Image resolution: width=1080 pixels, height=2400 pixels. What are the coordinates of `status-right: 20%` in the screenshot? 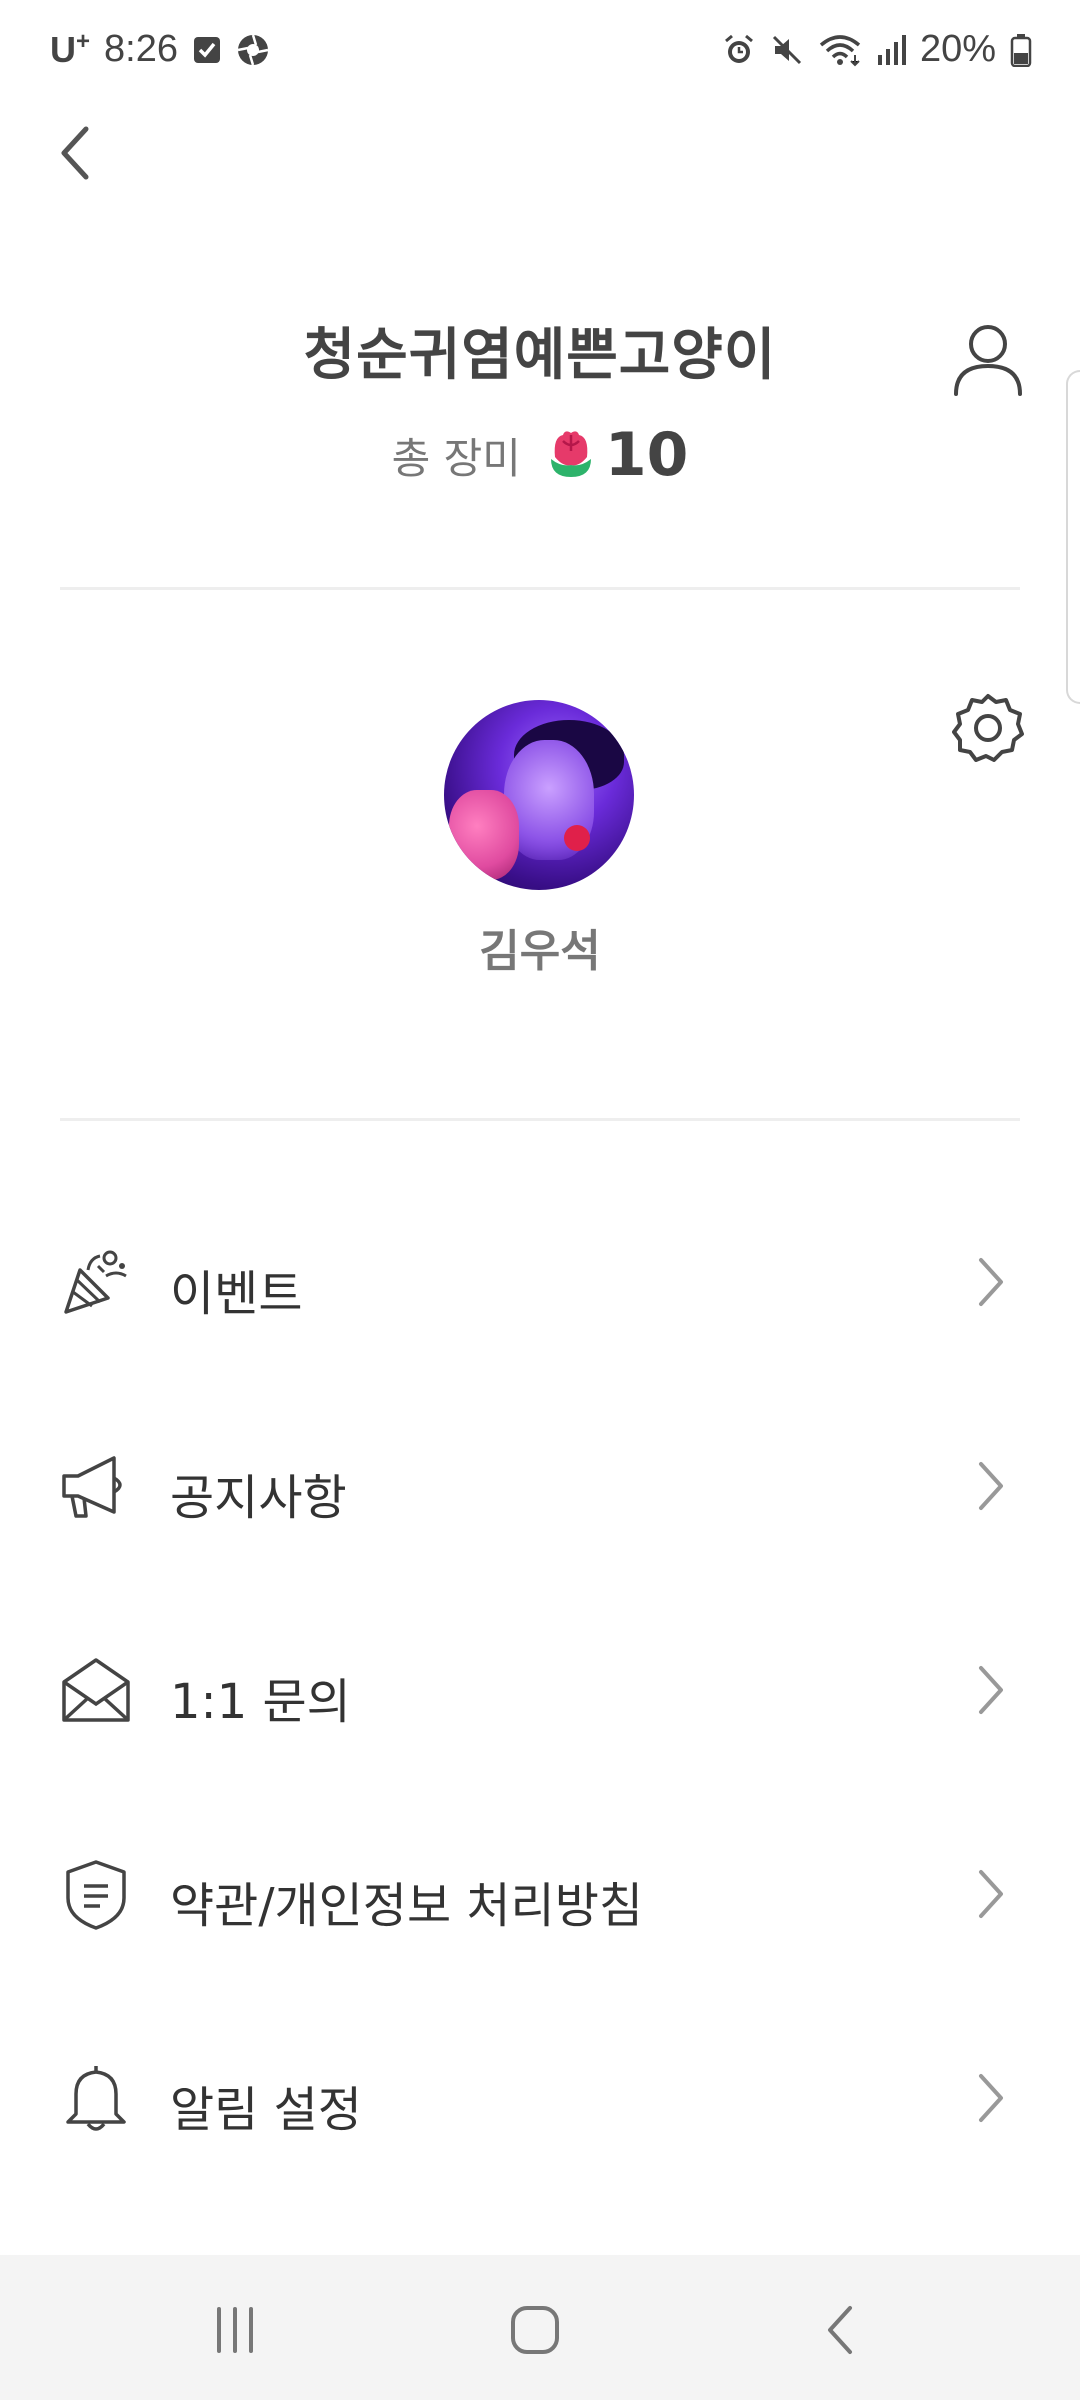 It's located at (877, 49).